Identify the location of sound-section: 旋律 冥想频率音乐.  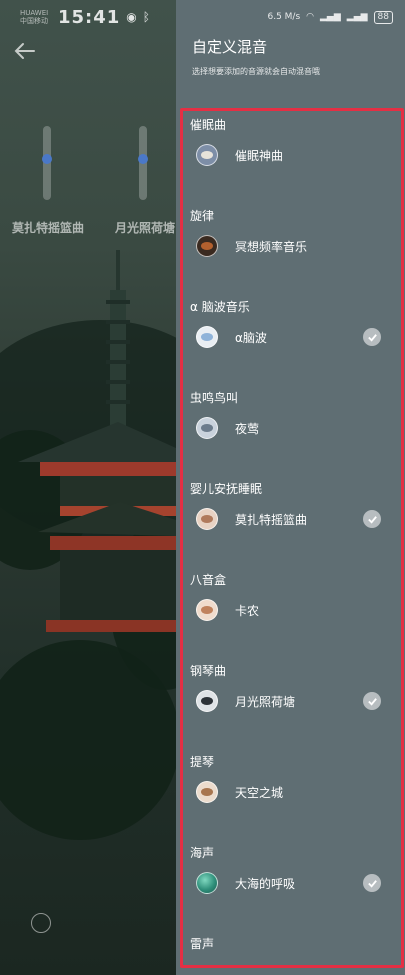
(290, 246).